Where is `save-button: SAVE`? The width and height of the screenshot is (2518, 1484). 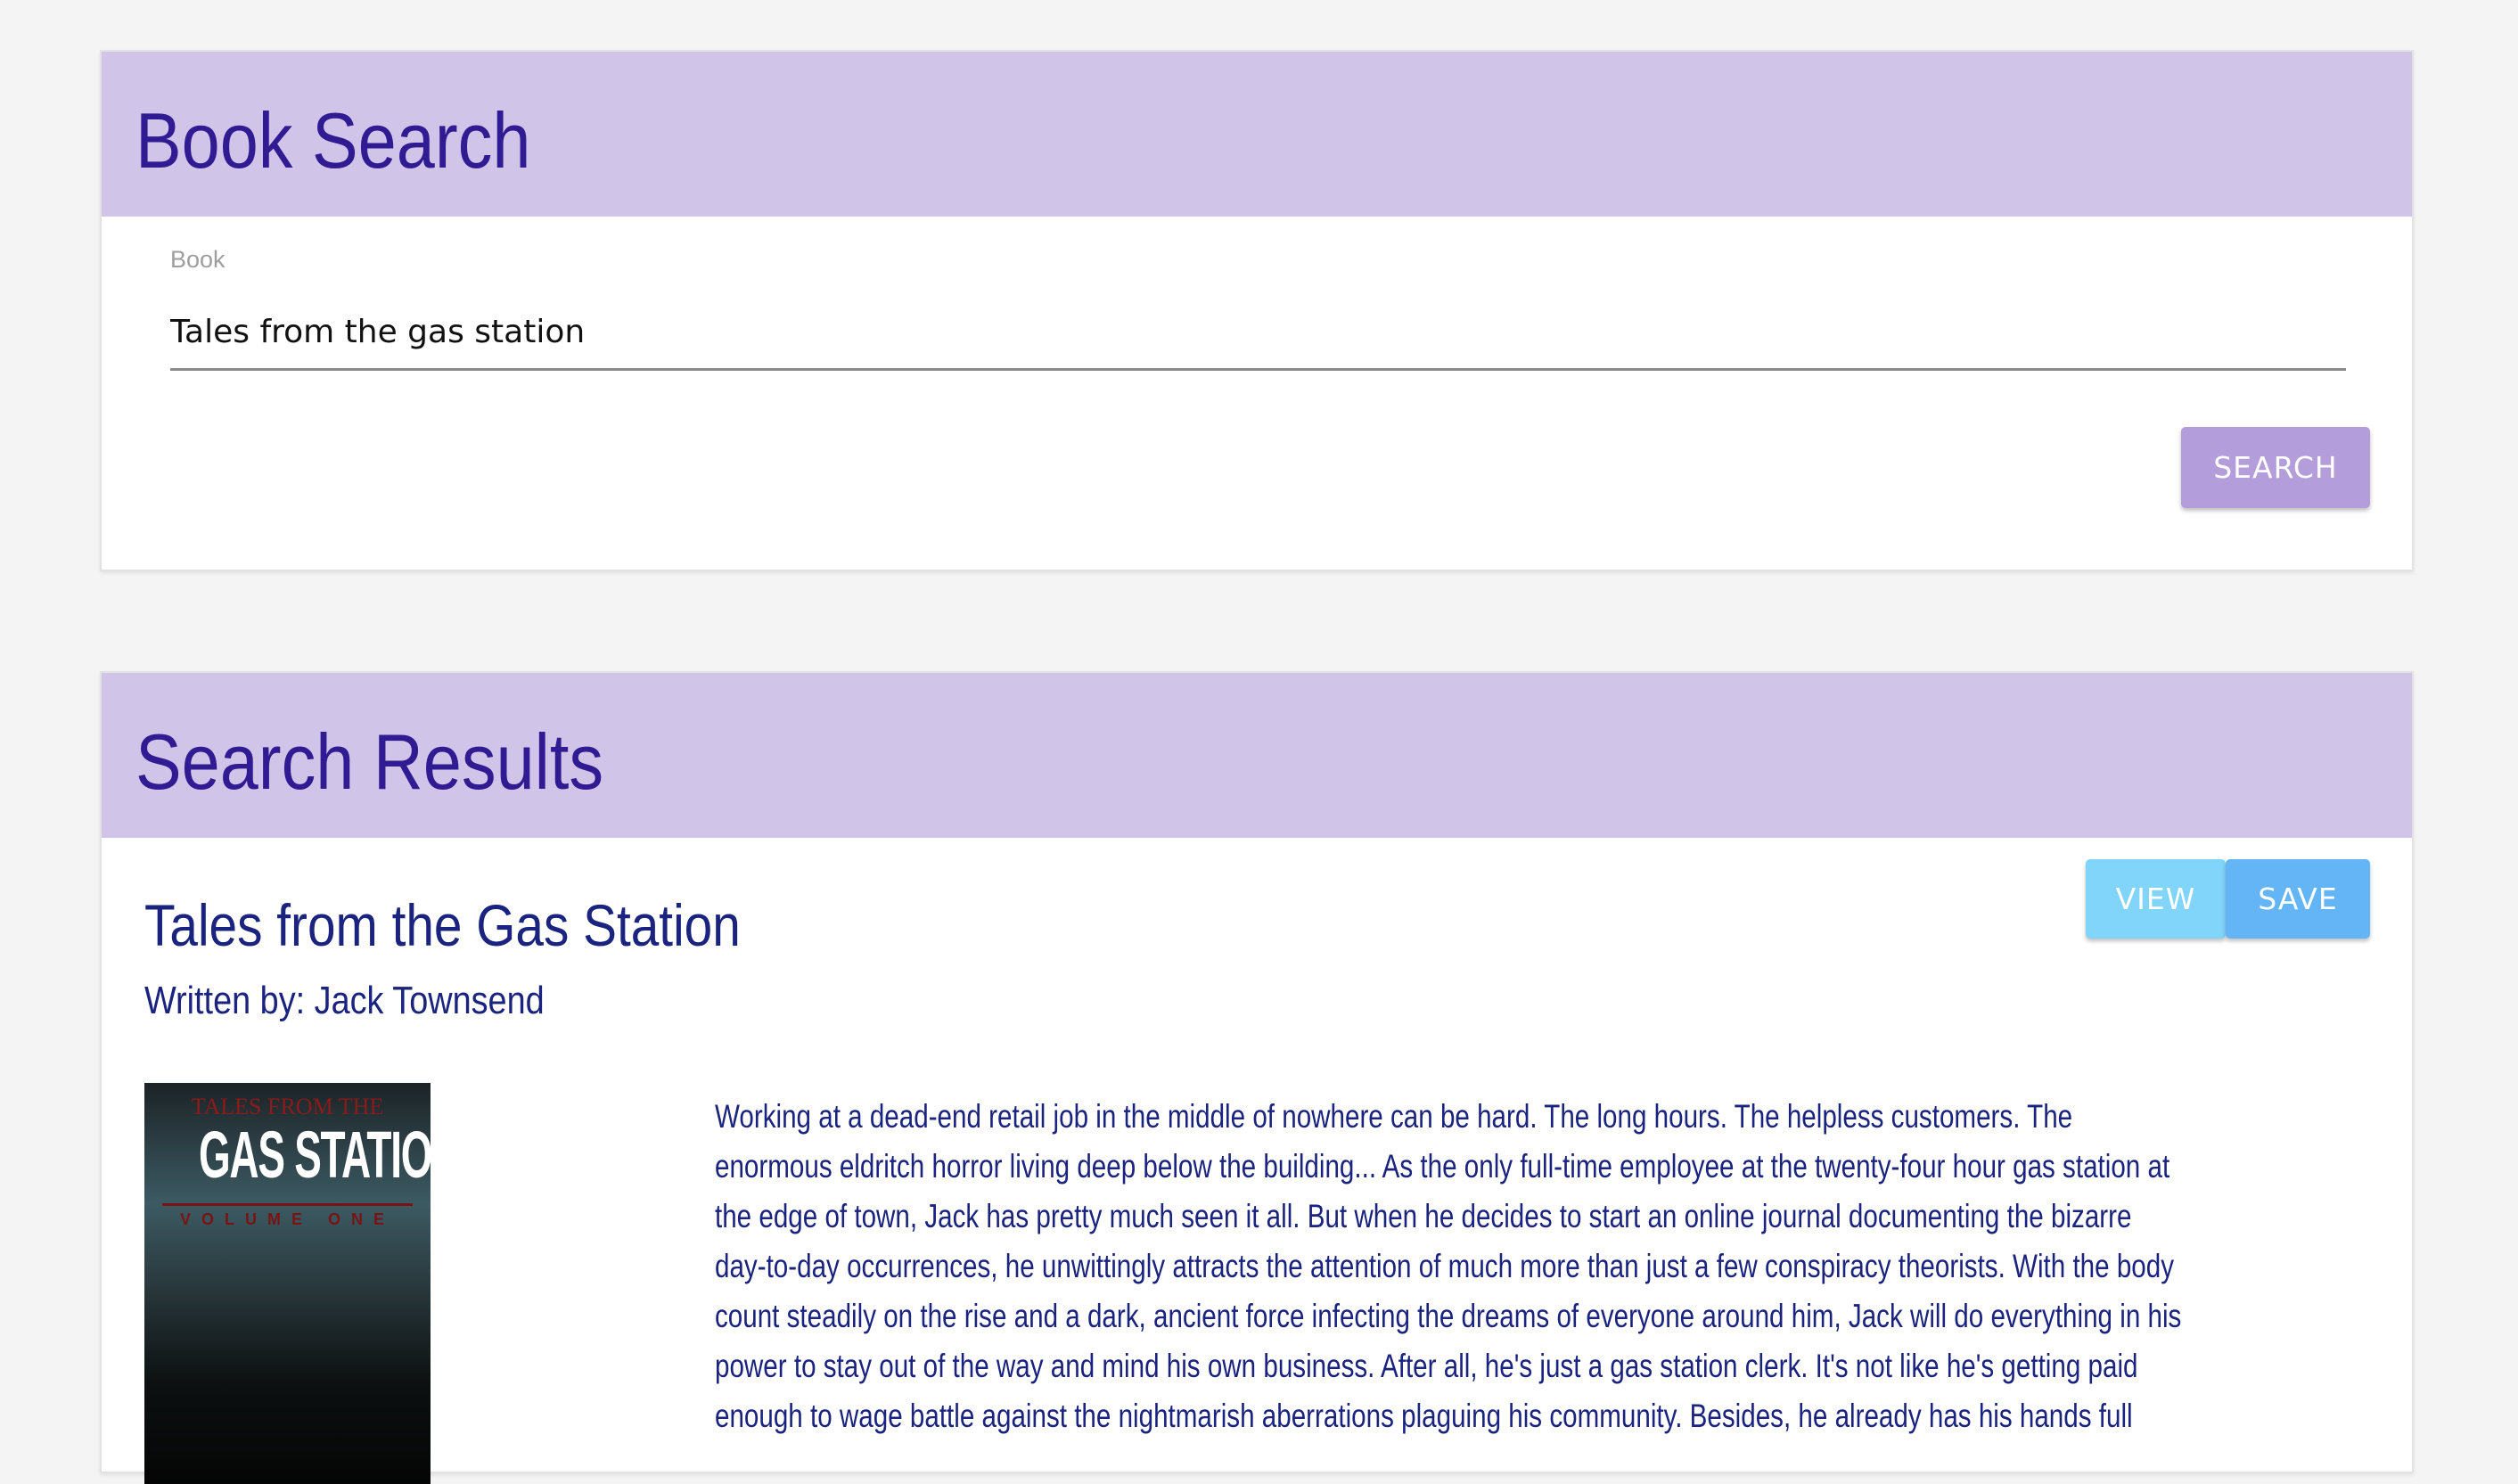 save-button: SAVE is located at coordinates (2298, 899).